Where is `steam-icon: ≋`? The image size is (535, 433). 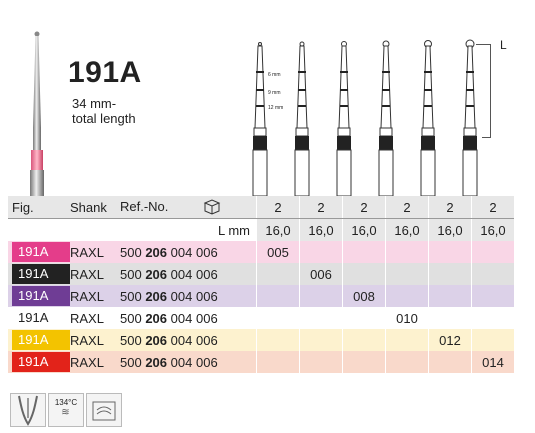
steam-icon: ≋ is located at coordinates (66, 412).